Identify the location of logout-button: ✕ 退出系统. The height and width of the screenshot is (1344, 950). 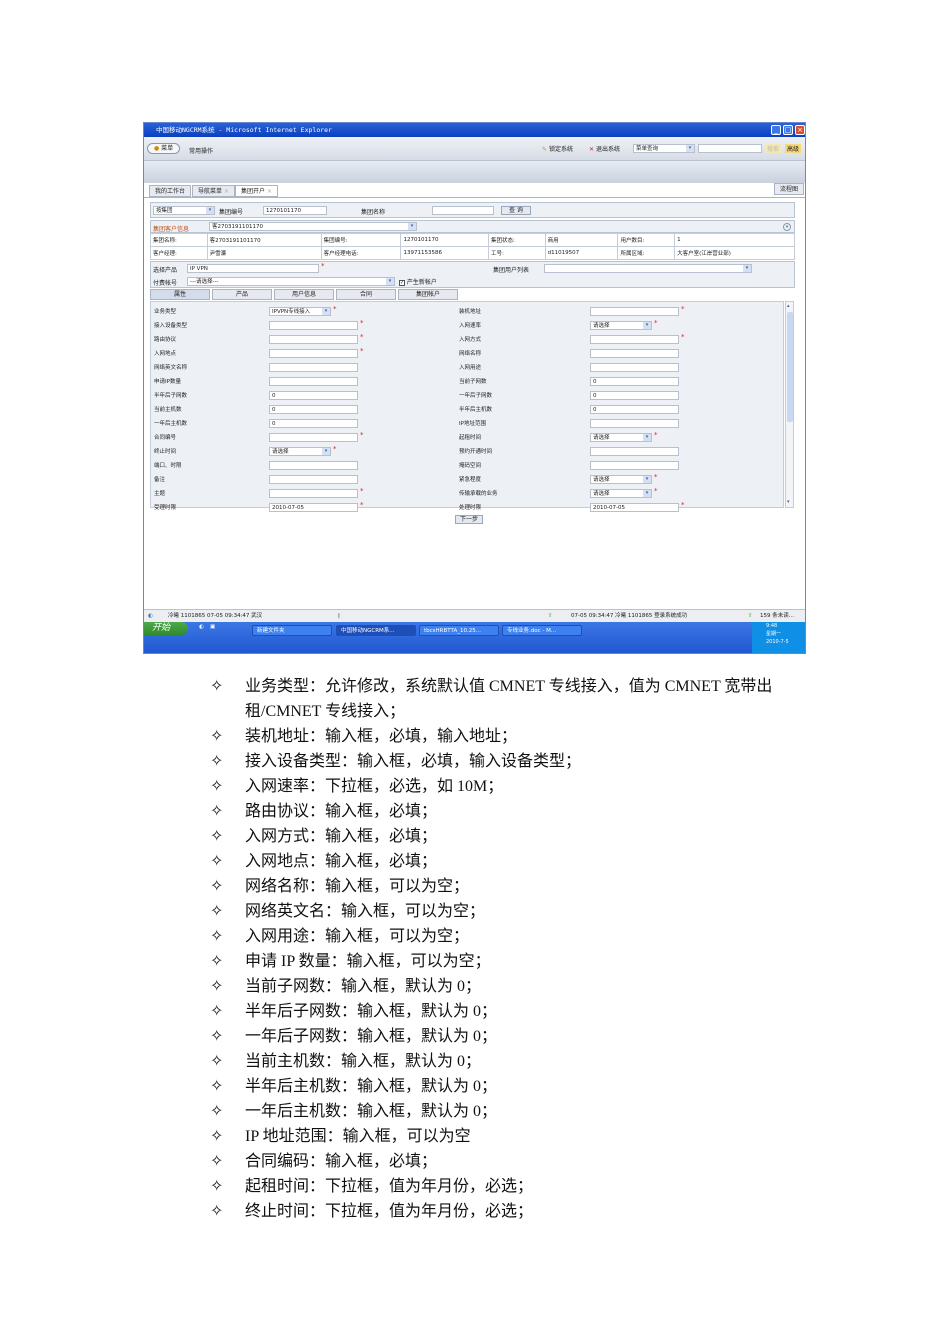
(604, 148).